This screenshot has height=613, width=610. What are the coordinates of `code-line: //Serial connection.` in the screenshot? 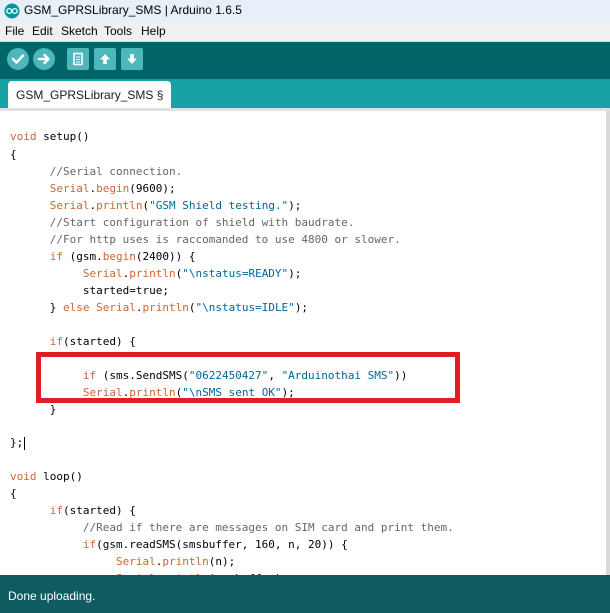 It's located at (96, 171).